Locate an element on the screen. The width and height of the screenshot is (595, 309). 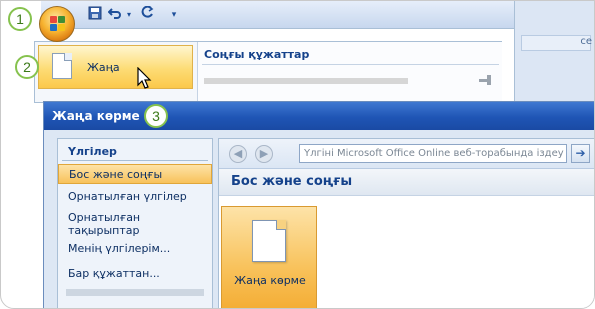
template-category-installed-templates: Орнатылған үлгілер is located at coordinates (135, 197).